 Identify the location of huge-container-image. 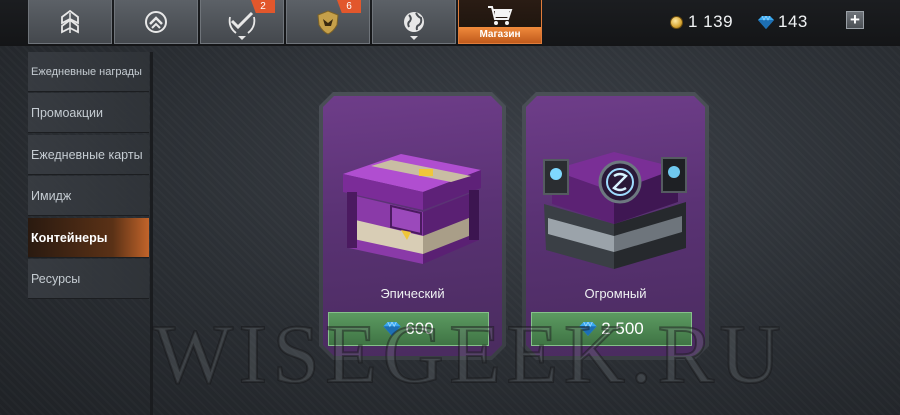
(614, 194).